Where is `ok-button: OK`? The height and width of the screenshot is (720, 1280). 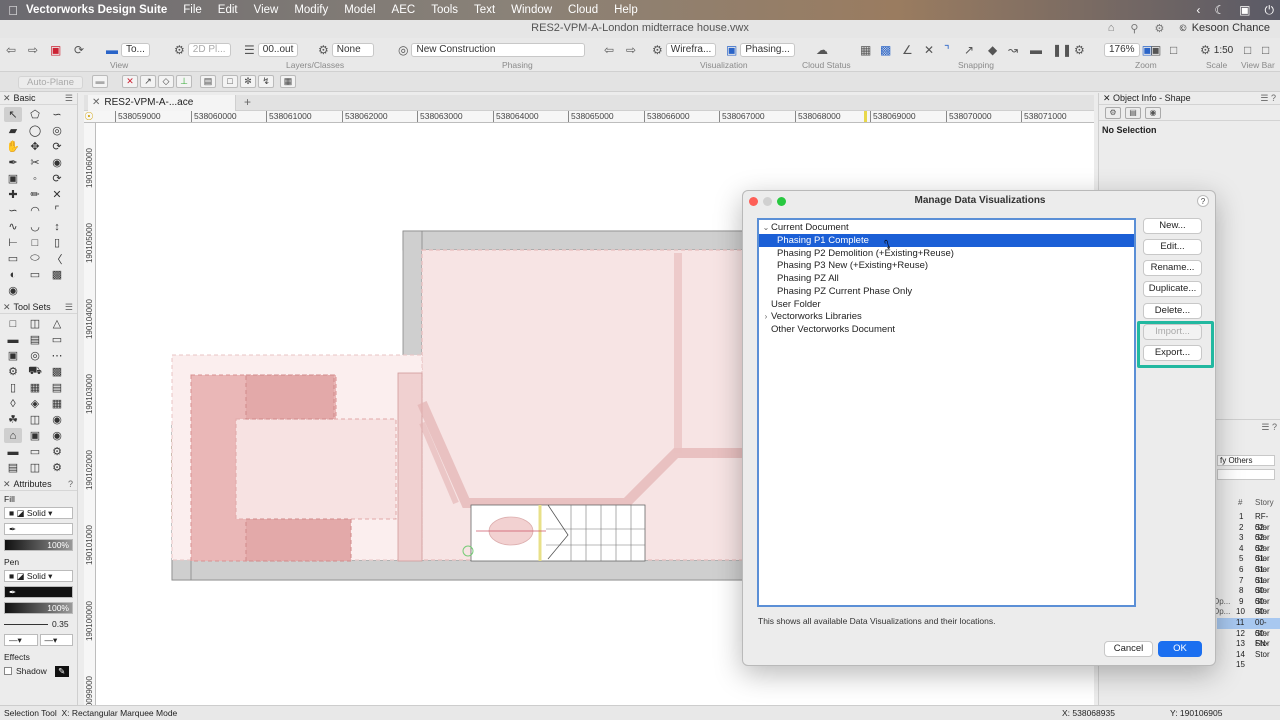 ok-button: OK is located at coordinates (1180, 649).